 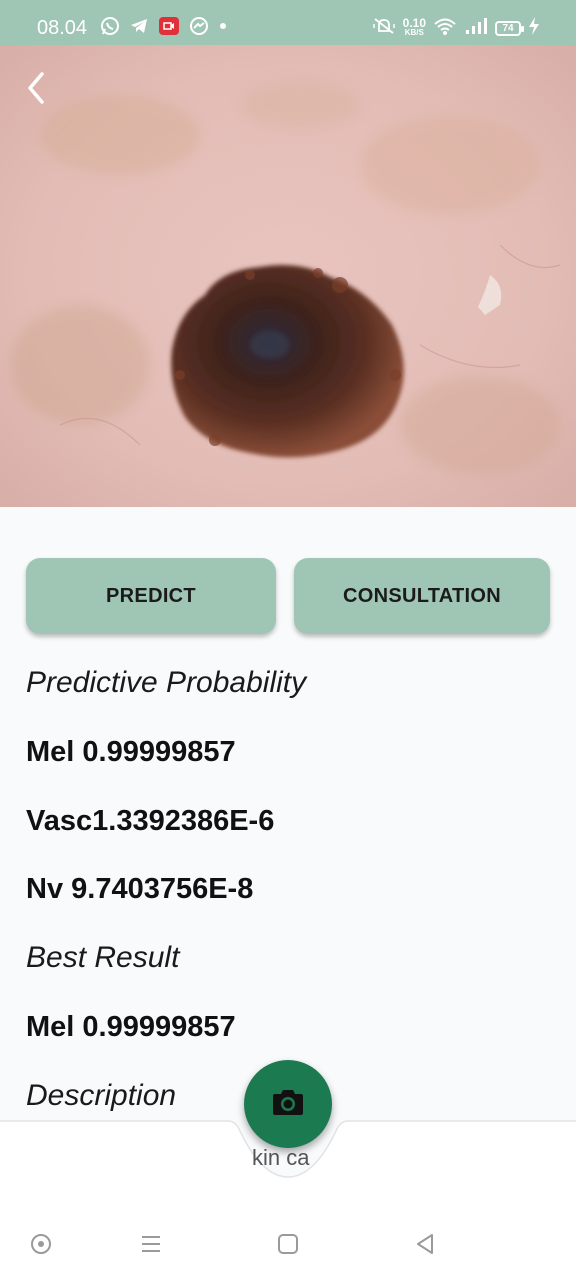 What do you see at coordinates (110, 28) in the screenshot?
I see `whatsapp-icon` at bounding box center [110, 28].